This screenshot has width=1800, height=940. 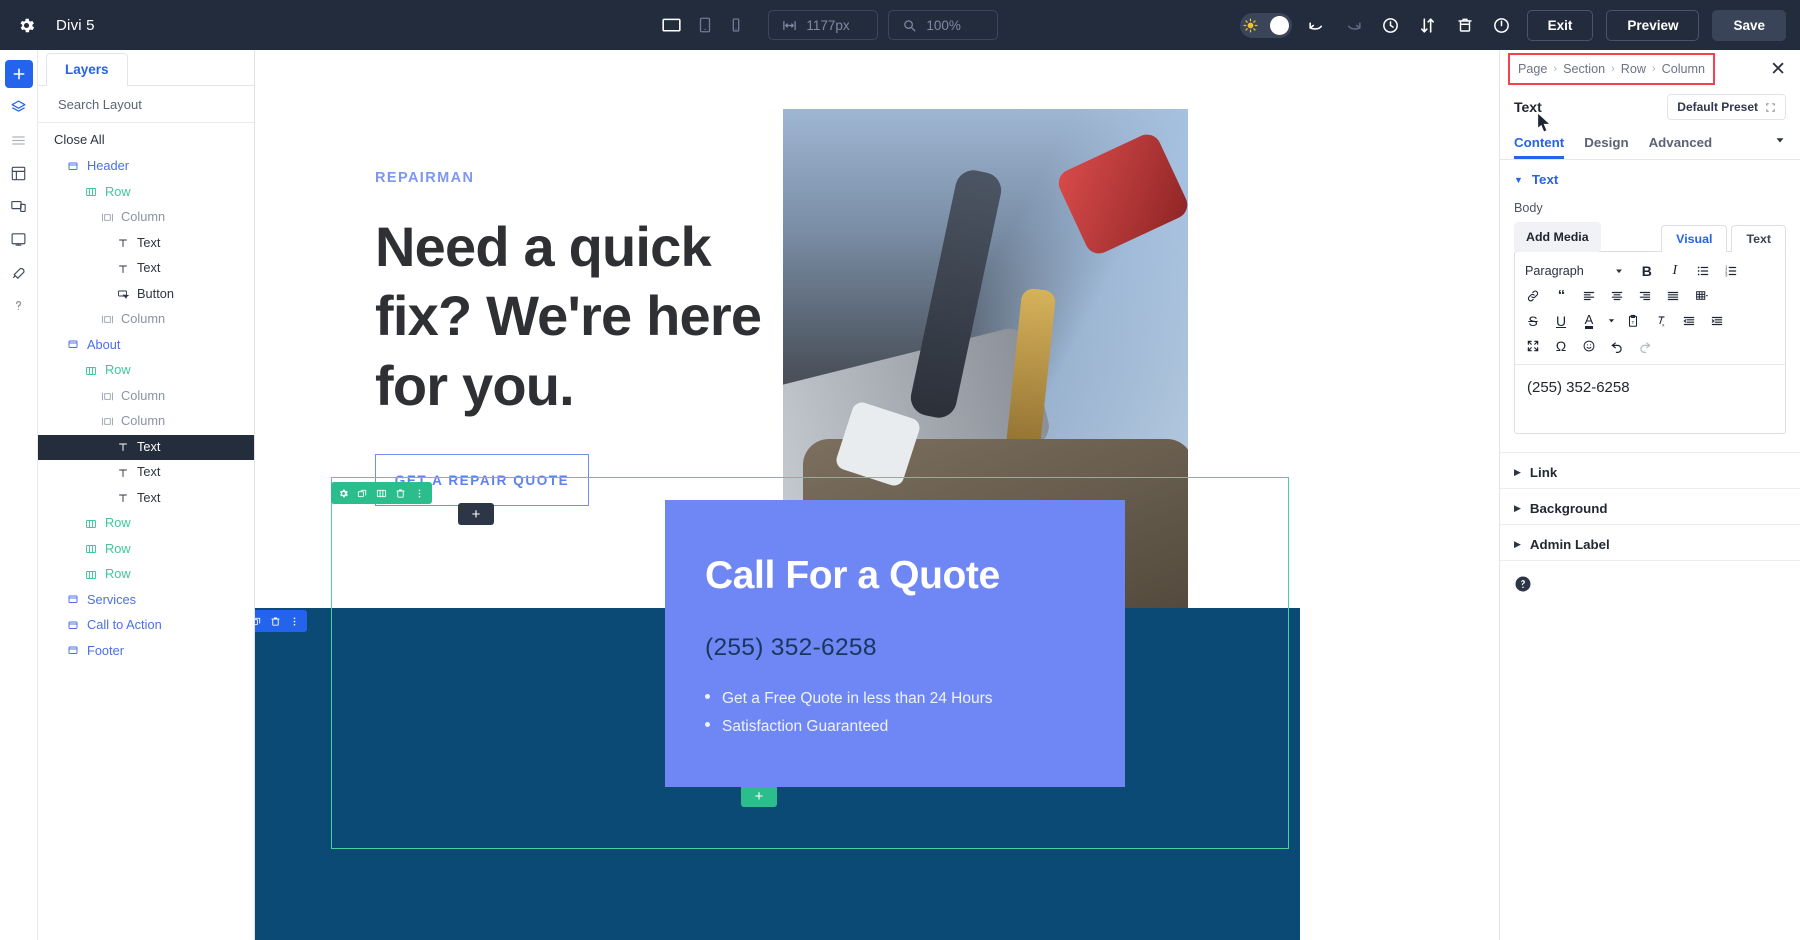 What do you see at coordinates (1661, 320) in the screenshot?
I see `clear-formatting-icon: x` at bounding box center [1661, 320].